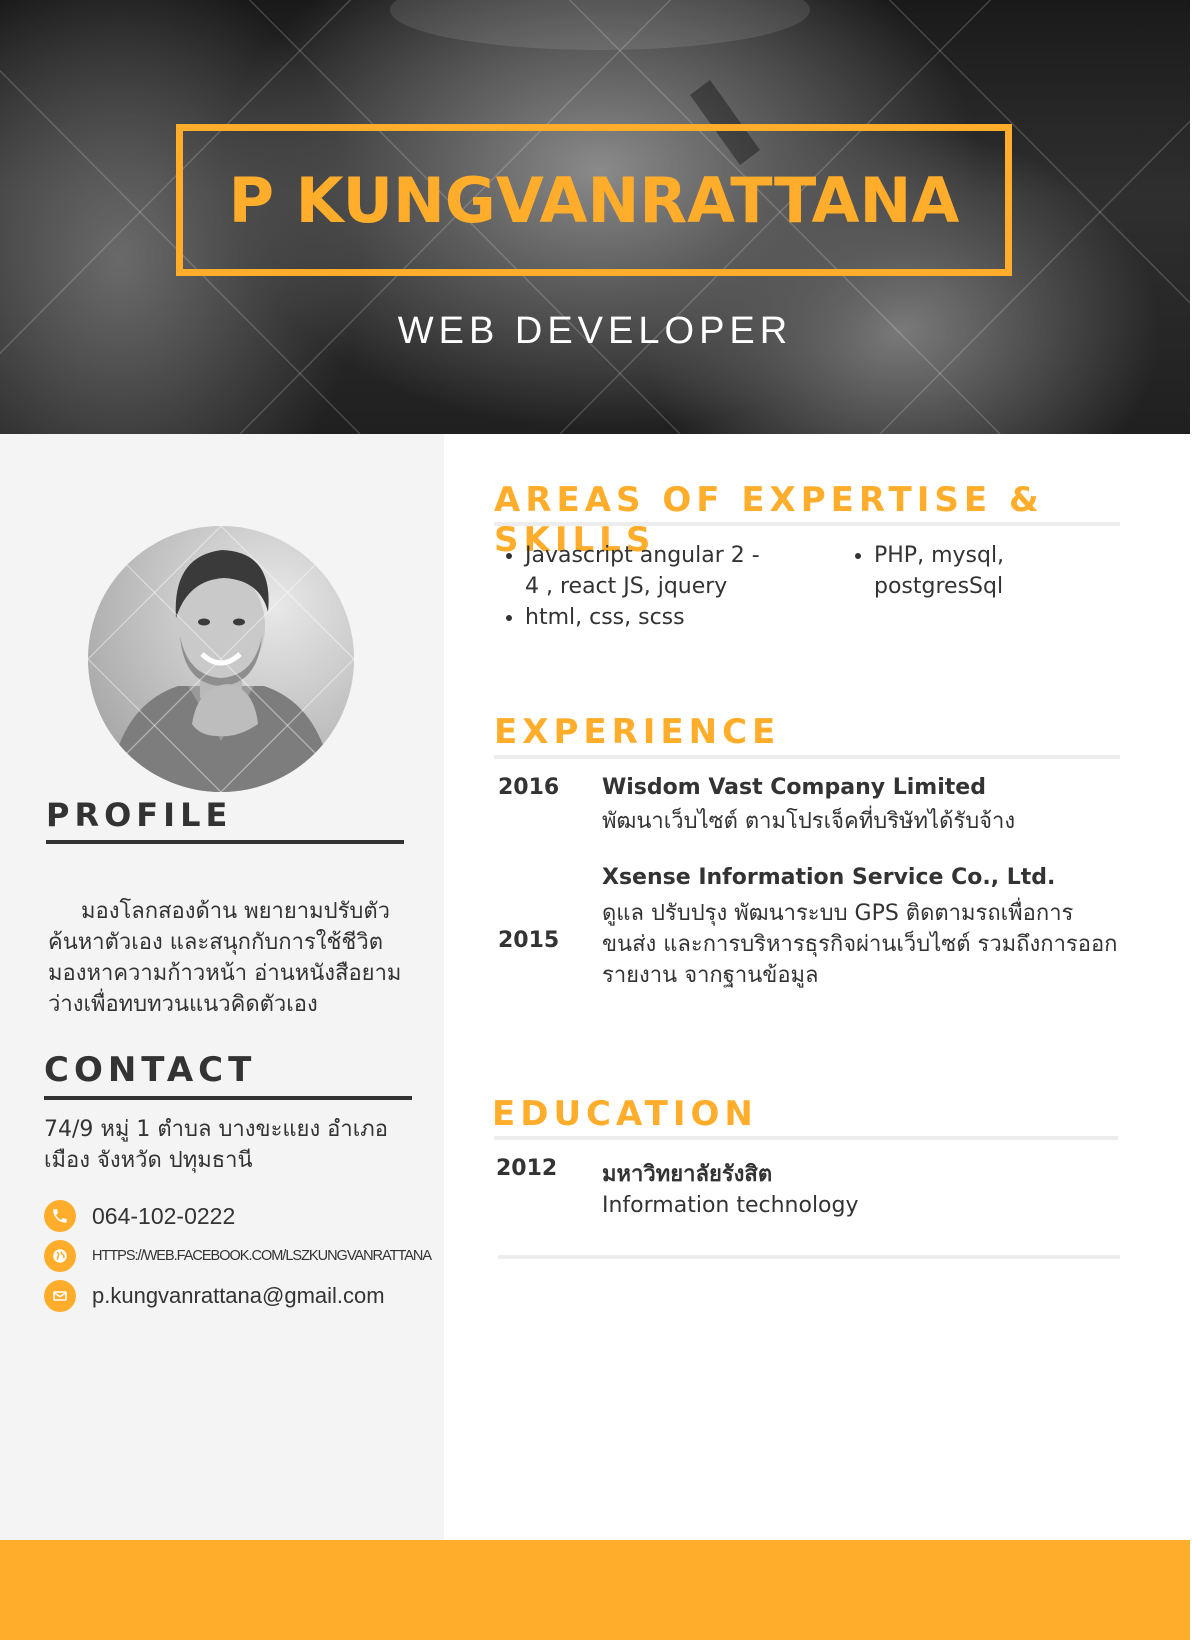 This screenshot has width=1192, height=1650. Describe the element at coordinates (807, 524) in the screenshot. I see `skills-rule` at that location.